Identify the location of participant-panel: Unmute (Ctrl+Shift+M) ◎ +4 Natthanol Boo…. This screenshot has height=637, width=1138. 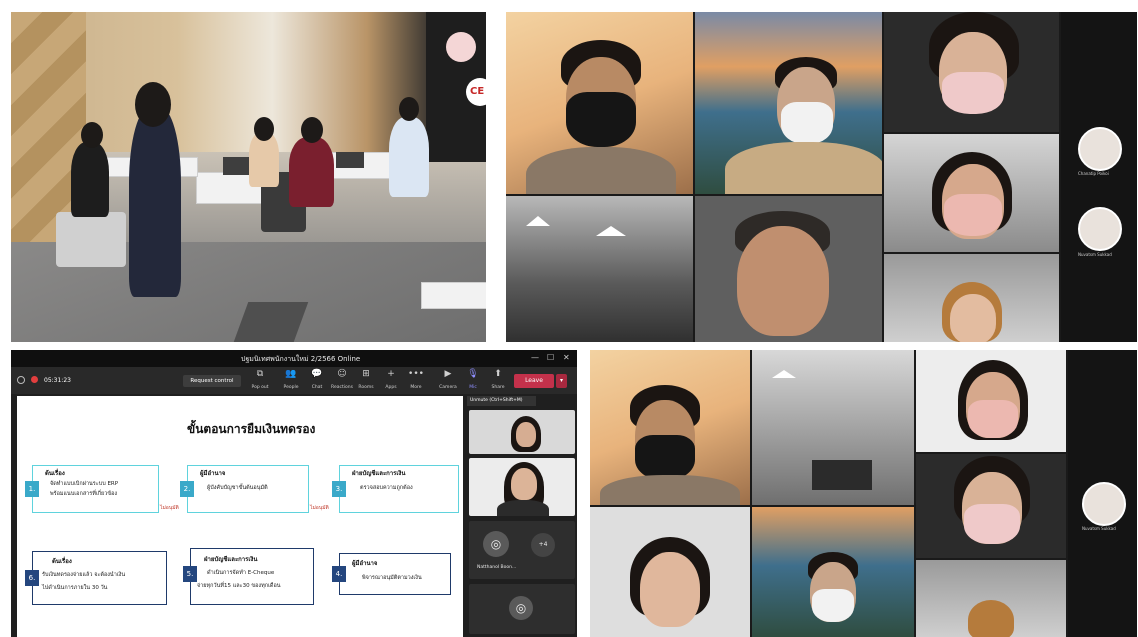
(522, 516).